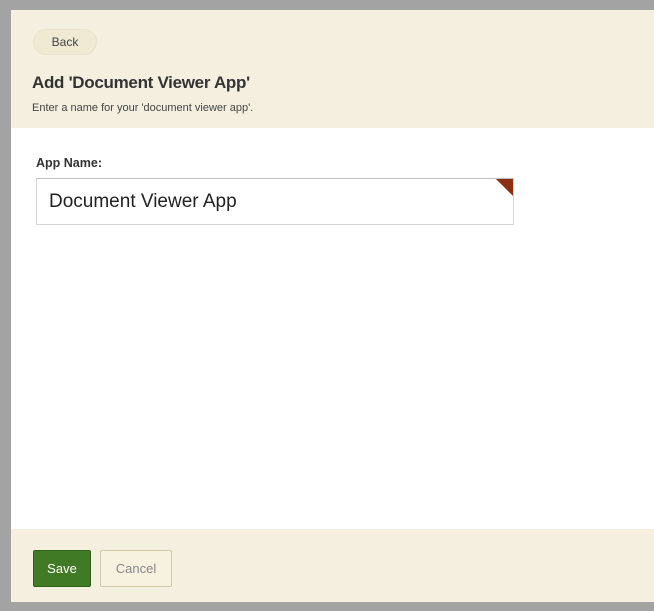 Image resolution: width=654 pixels, height=611 pixels. Describe the element at coordinates (69, 163) in the screenshot. I see `app-name-label: App Name:` at that location.